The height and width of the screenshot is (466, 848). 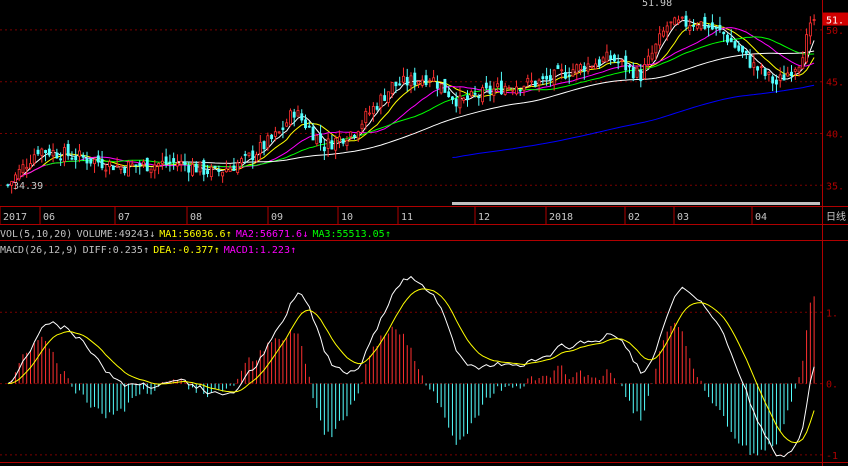 I want to click on macd-legend-item: MACD1:1.223, so click(x=257, y=250).